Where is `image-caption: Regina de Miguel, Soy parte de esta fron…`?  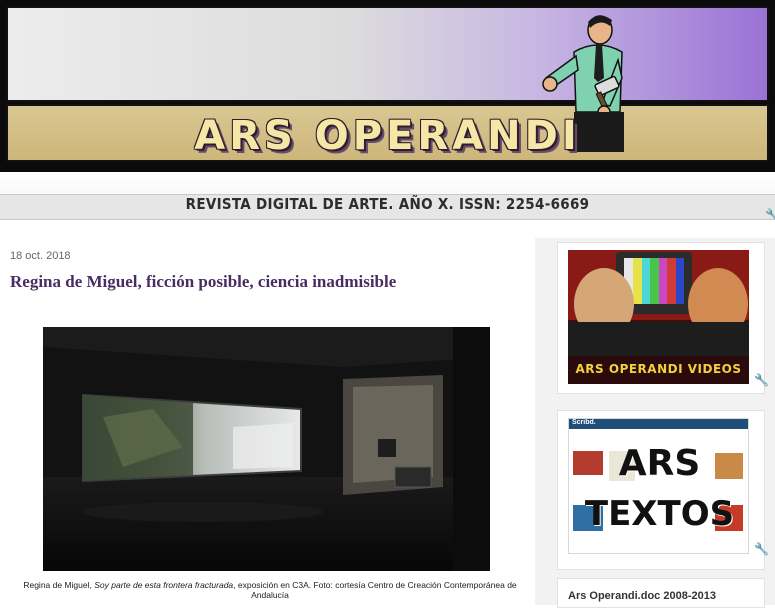 image-caption: Regina de Miguel, Soy parte de esta fron… is located at coordinates (270, 590).